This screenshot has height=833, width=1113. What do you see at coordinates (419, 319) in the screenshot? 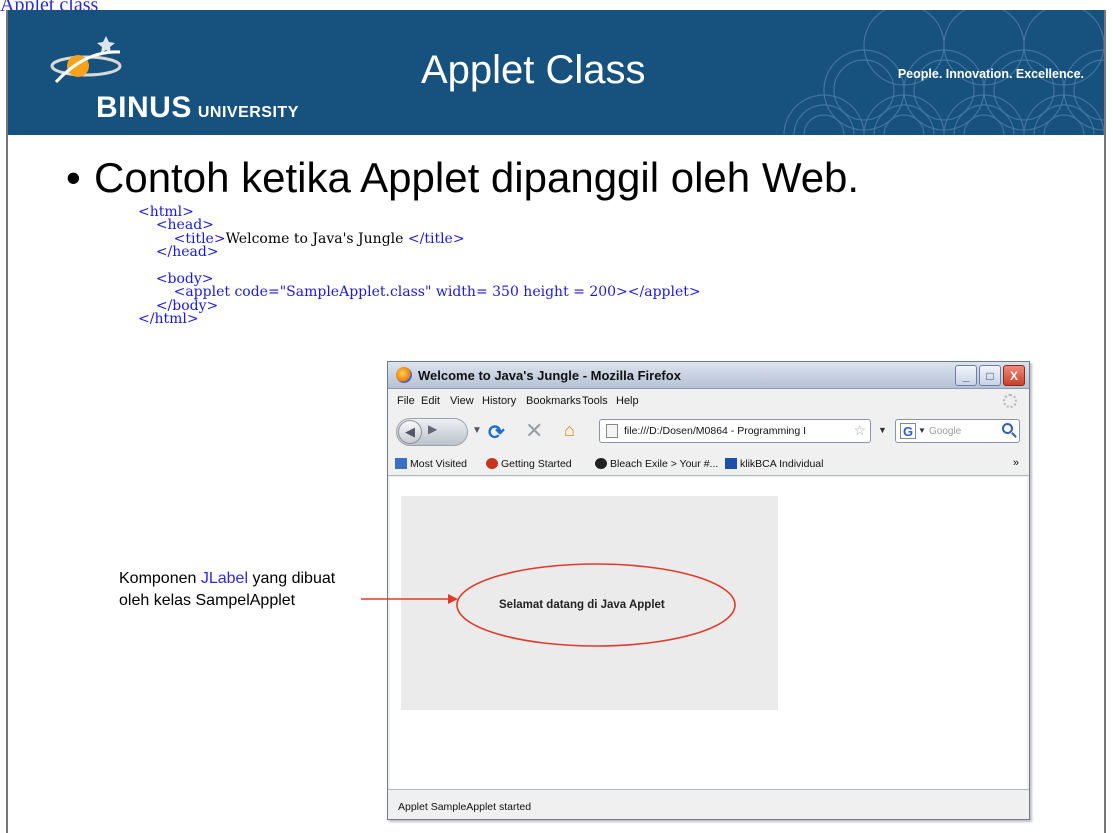
I see `code-line: </html>` at bounding box center [419, 319].